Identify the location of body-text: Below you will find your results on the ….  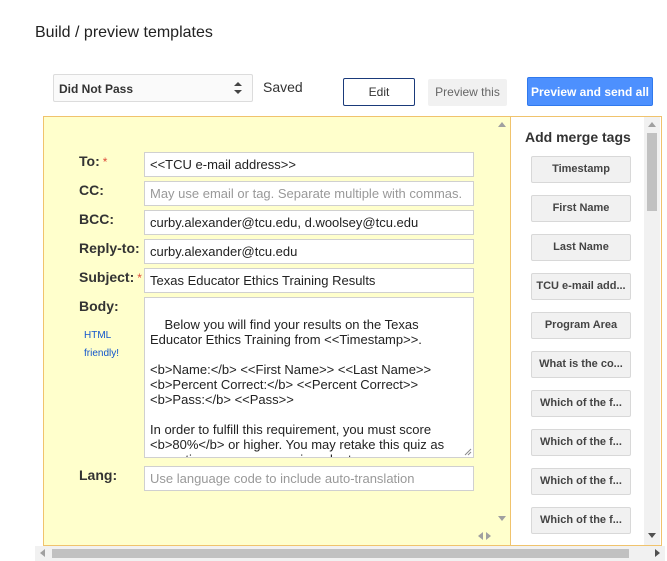
(297, 387).